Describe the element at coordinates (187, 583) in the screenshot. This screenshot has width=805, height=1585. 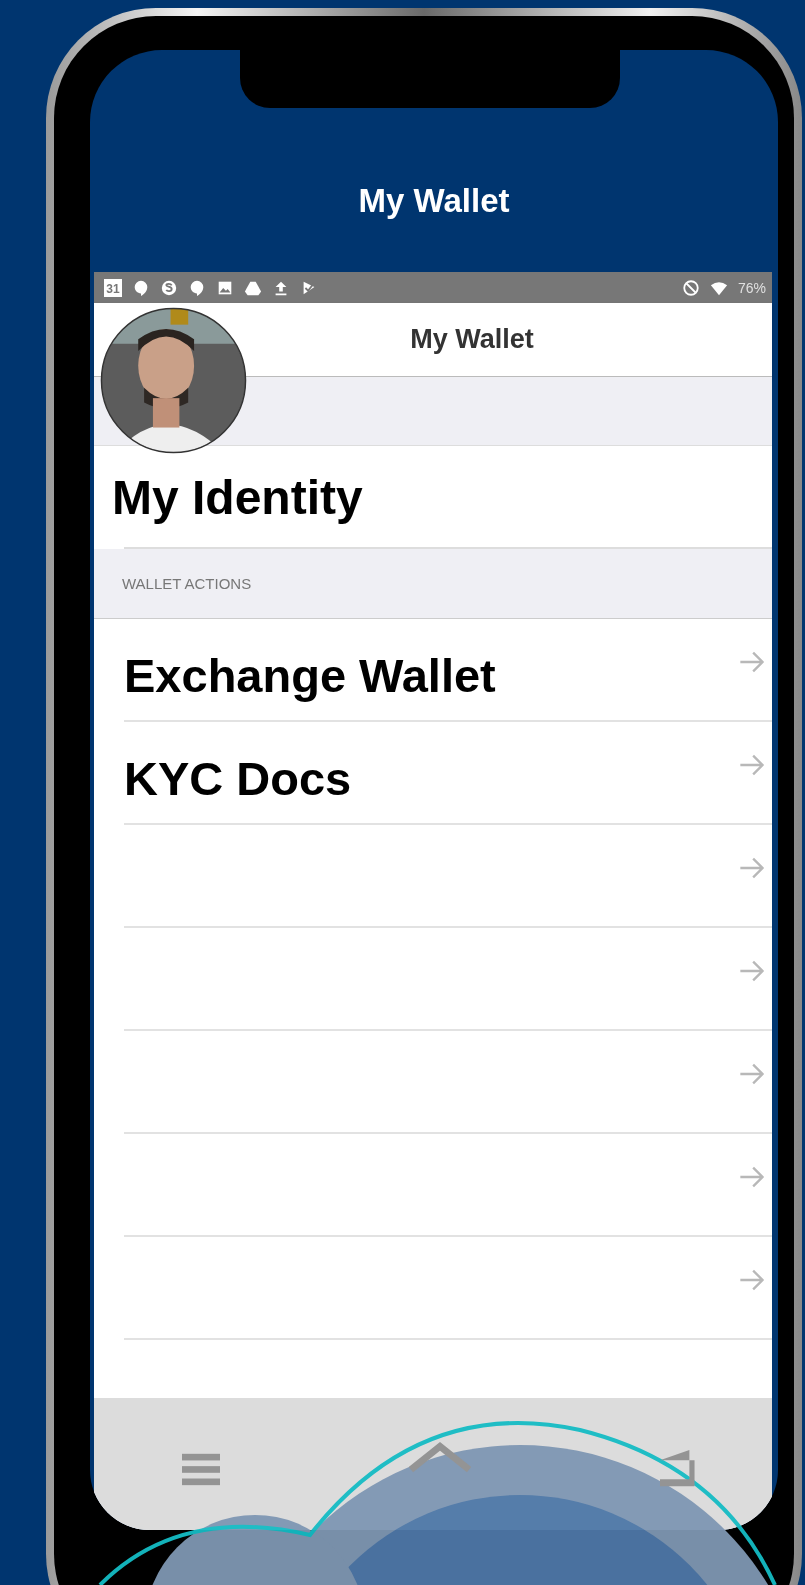
I see `section-title: WALLET ACTIONS` at that location.